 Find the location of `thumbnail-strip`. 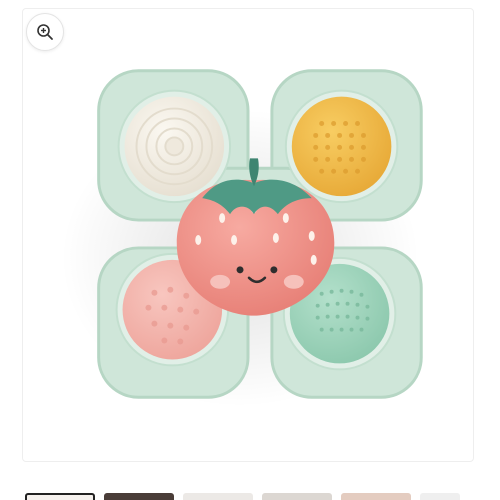

thumbnail-strip is located at coordinates (250, 496).